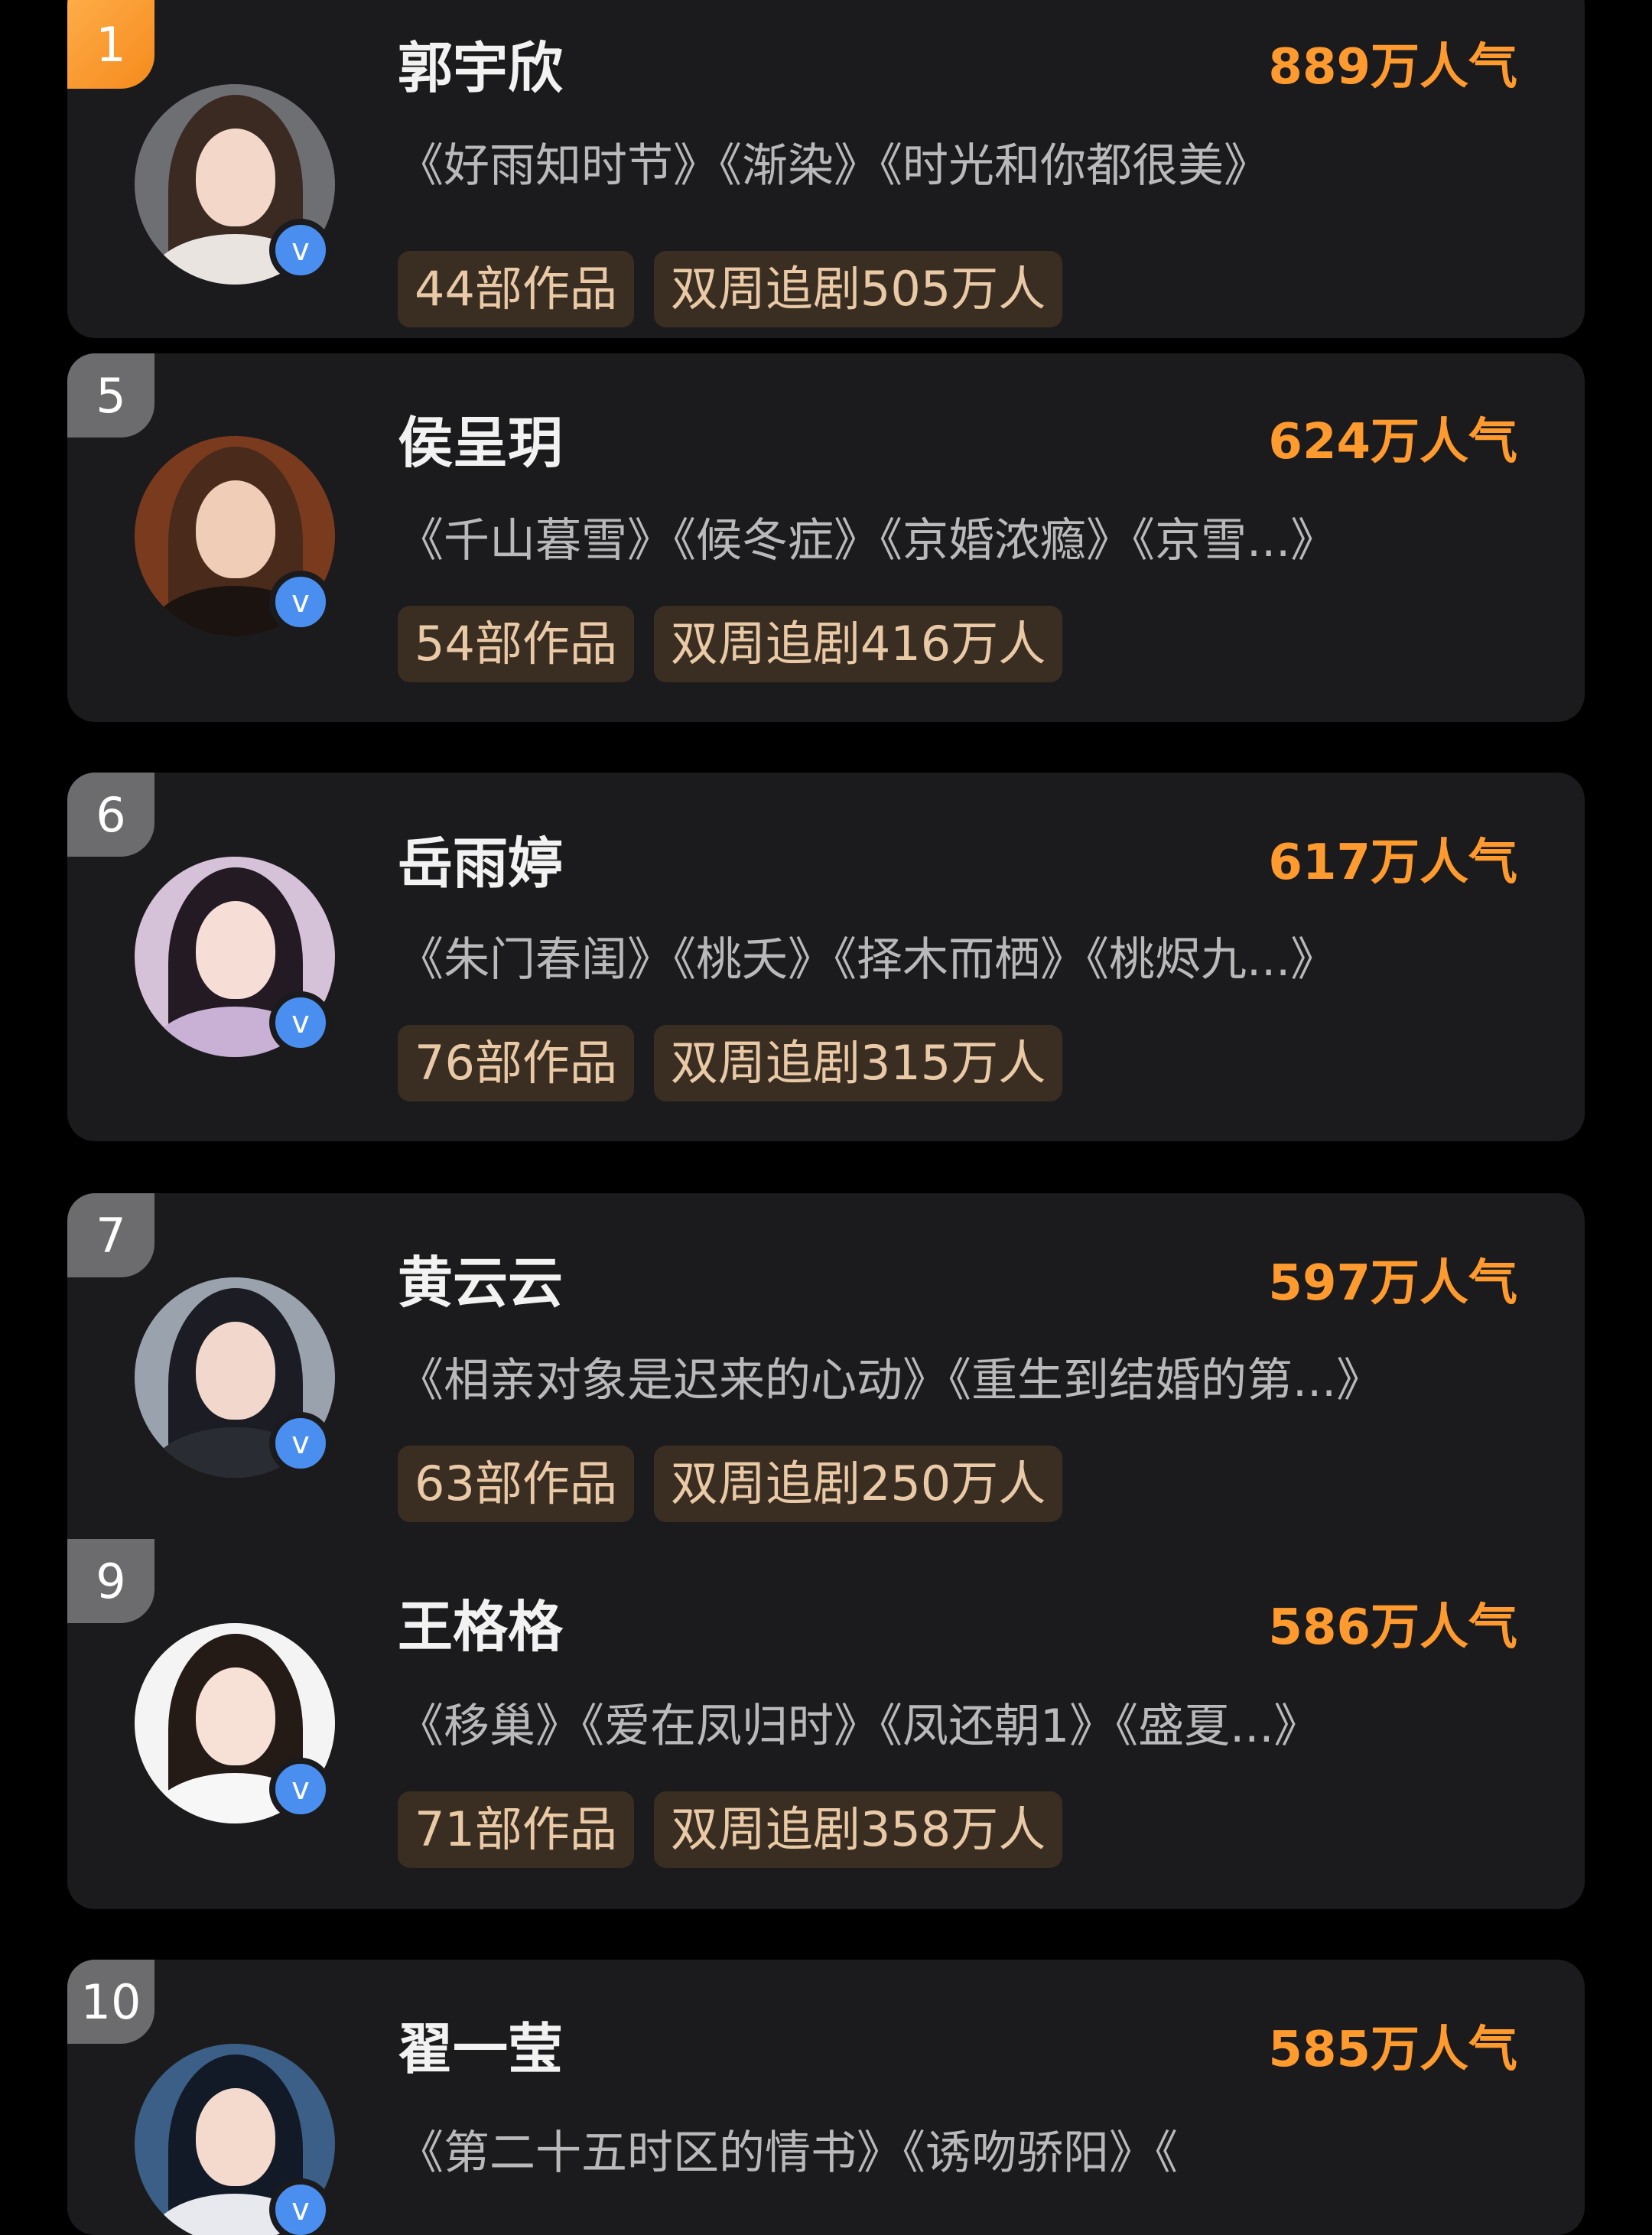 Image resolution: width=1652 pixels, height=2235 pixels. I want to click on popularity-count: 585万人气, so click(1393, 2050).